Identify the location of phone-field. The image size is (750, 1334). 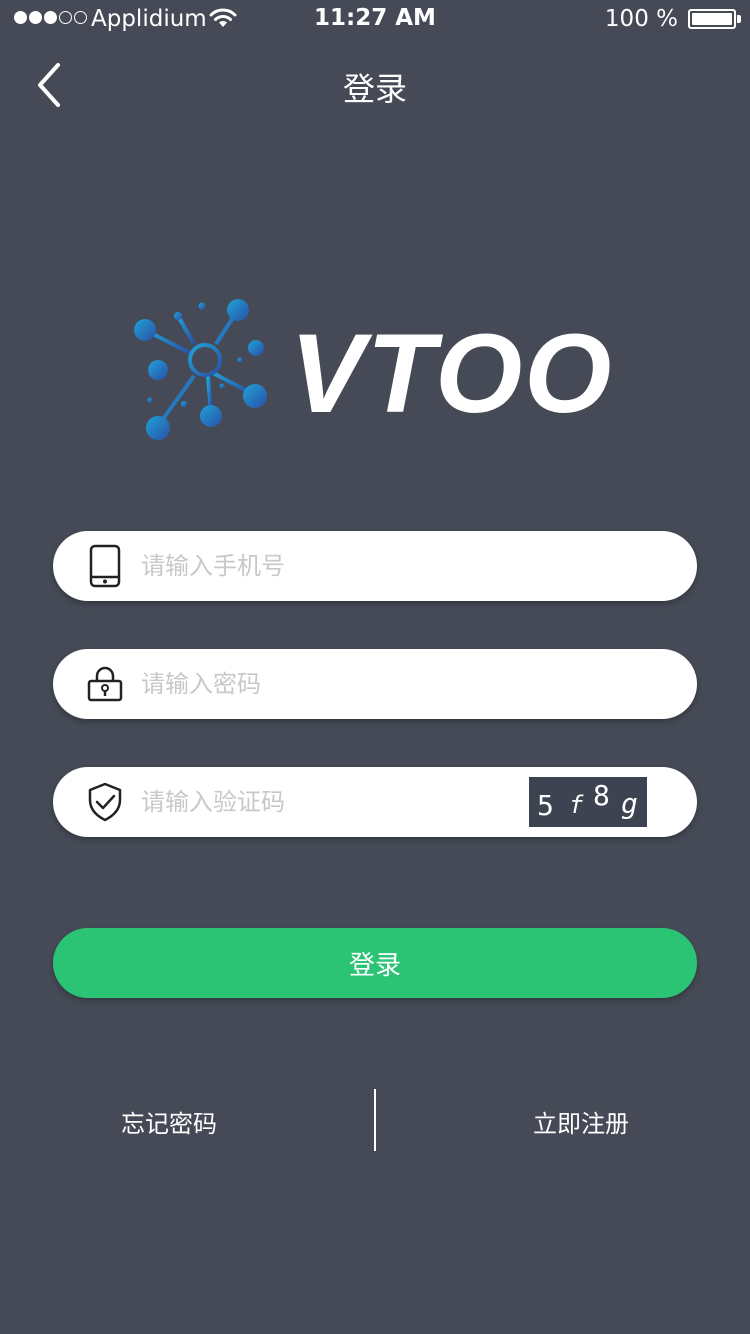
(375, 566).